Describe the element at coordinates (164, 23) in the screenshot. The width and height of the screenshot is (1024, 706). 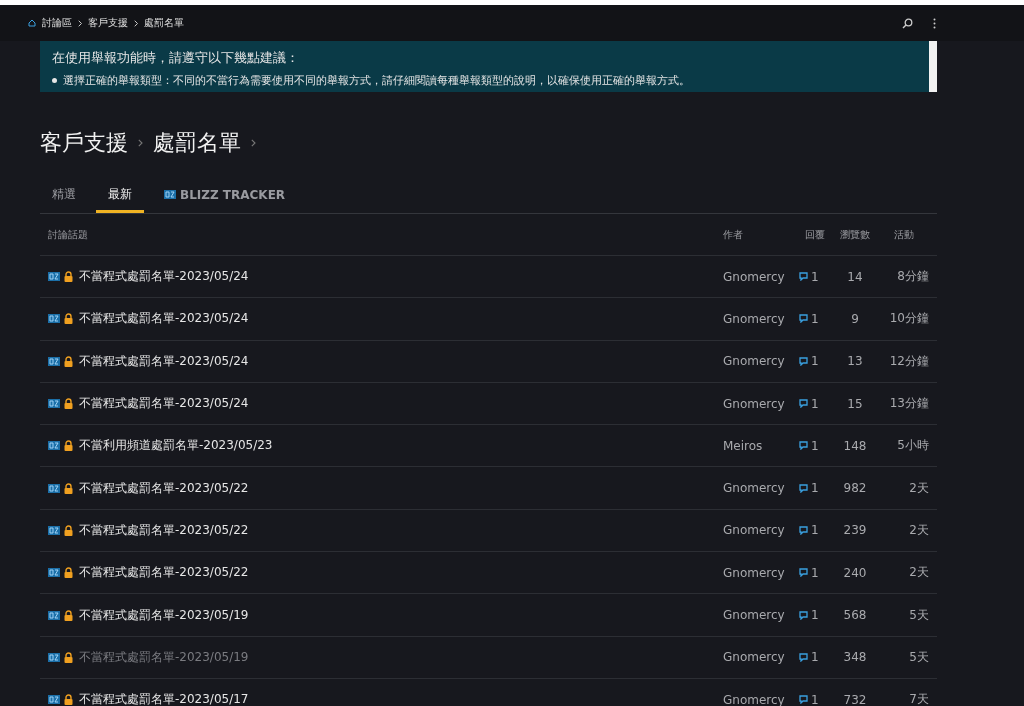
I see `breadcrumb-link: 處罰名單` at that location.